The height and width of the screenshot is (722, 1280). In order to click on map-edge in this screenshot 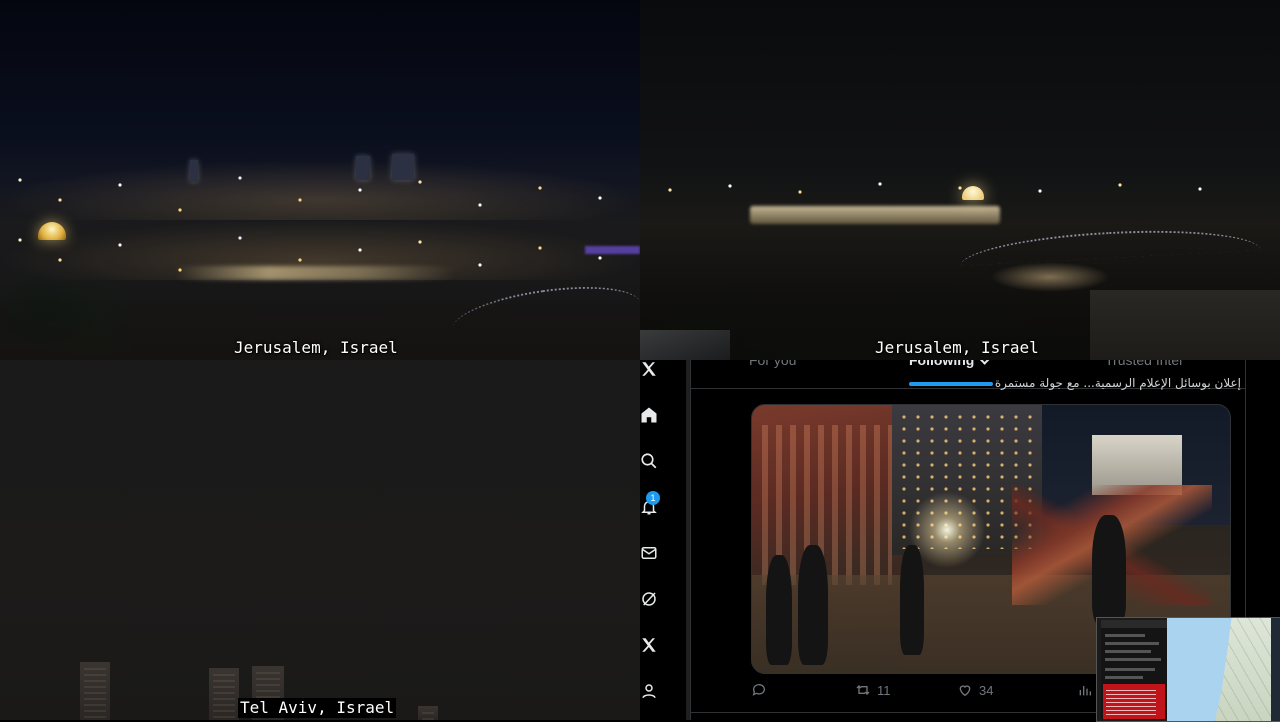, I will do `click(1275, 669)`.